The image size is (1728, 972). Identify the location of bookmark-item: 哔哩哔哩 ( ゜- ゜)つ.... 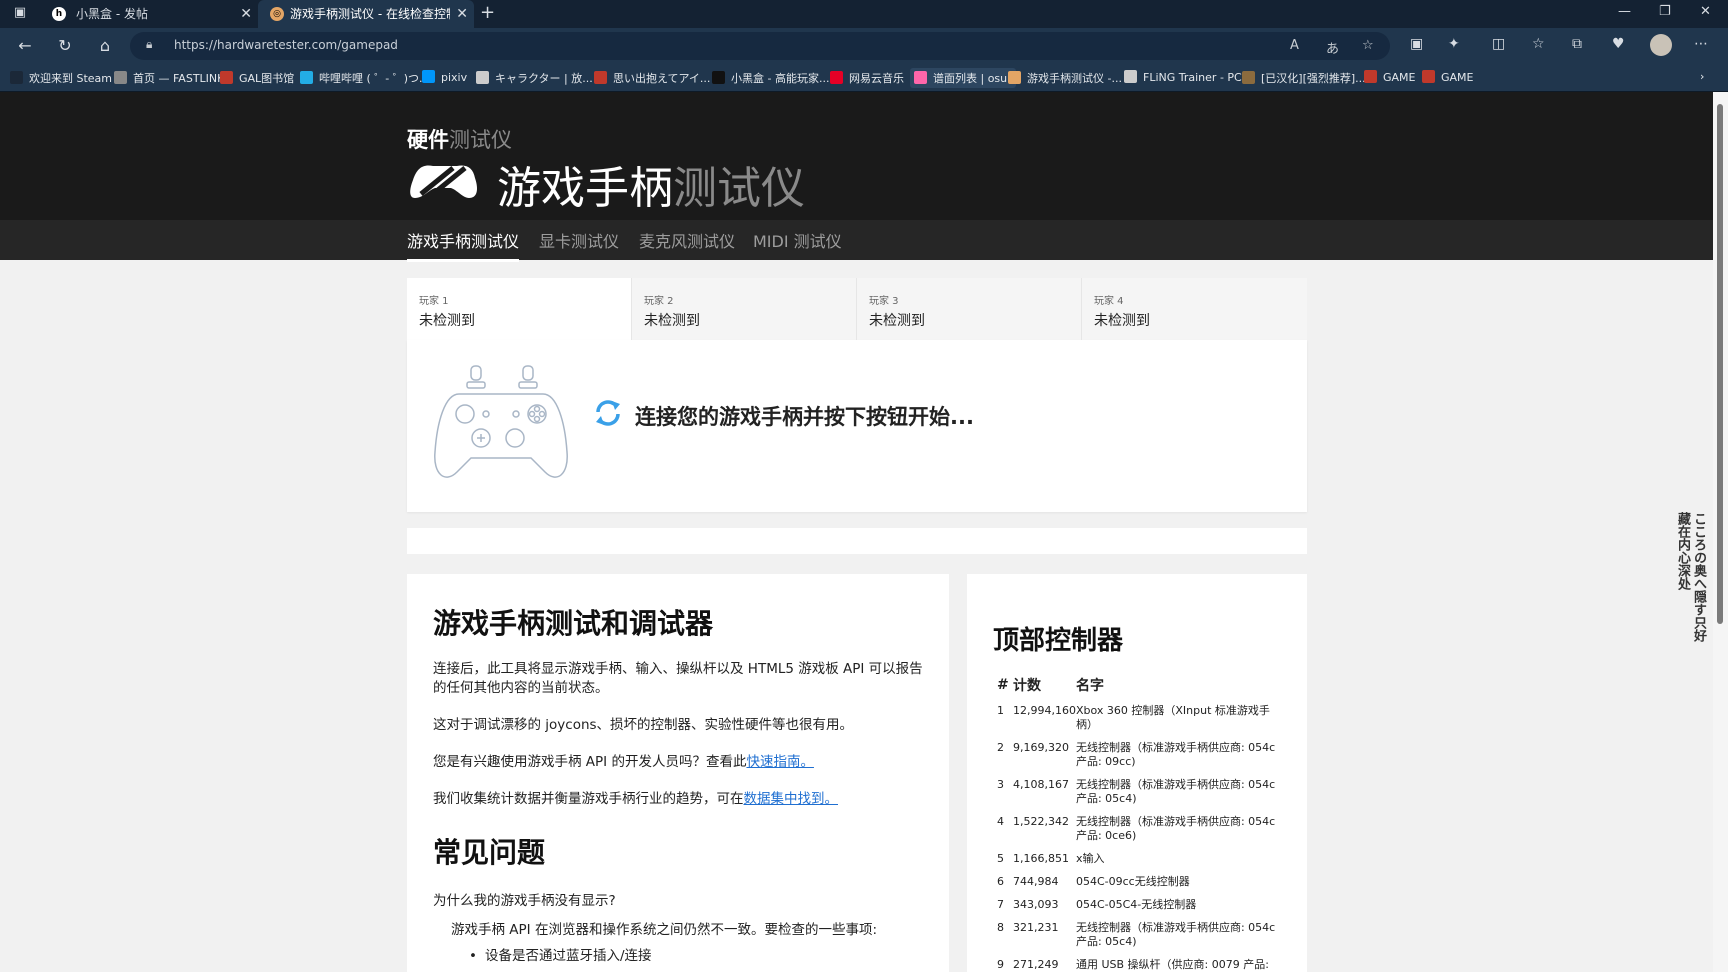
(365, 78).